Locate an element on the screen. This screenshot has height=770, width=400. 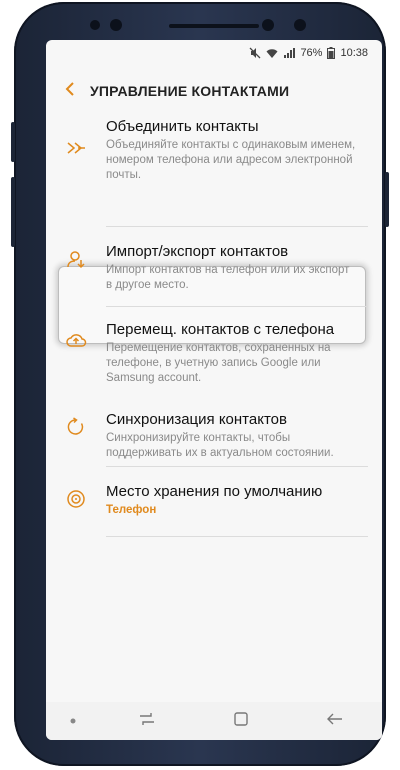
chevron-left-icon is located at coordinates (70, 91).